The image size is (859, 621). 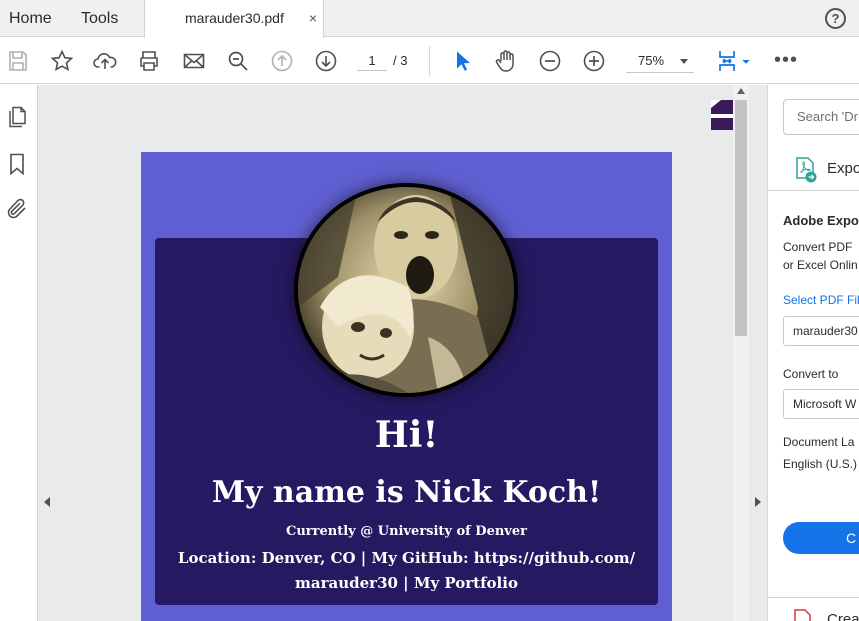 What do you see at coordinates (684, 61) in the screenshot?
I see `chevron-down-icon` at bounding box center [684, 61].